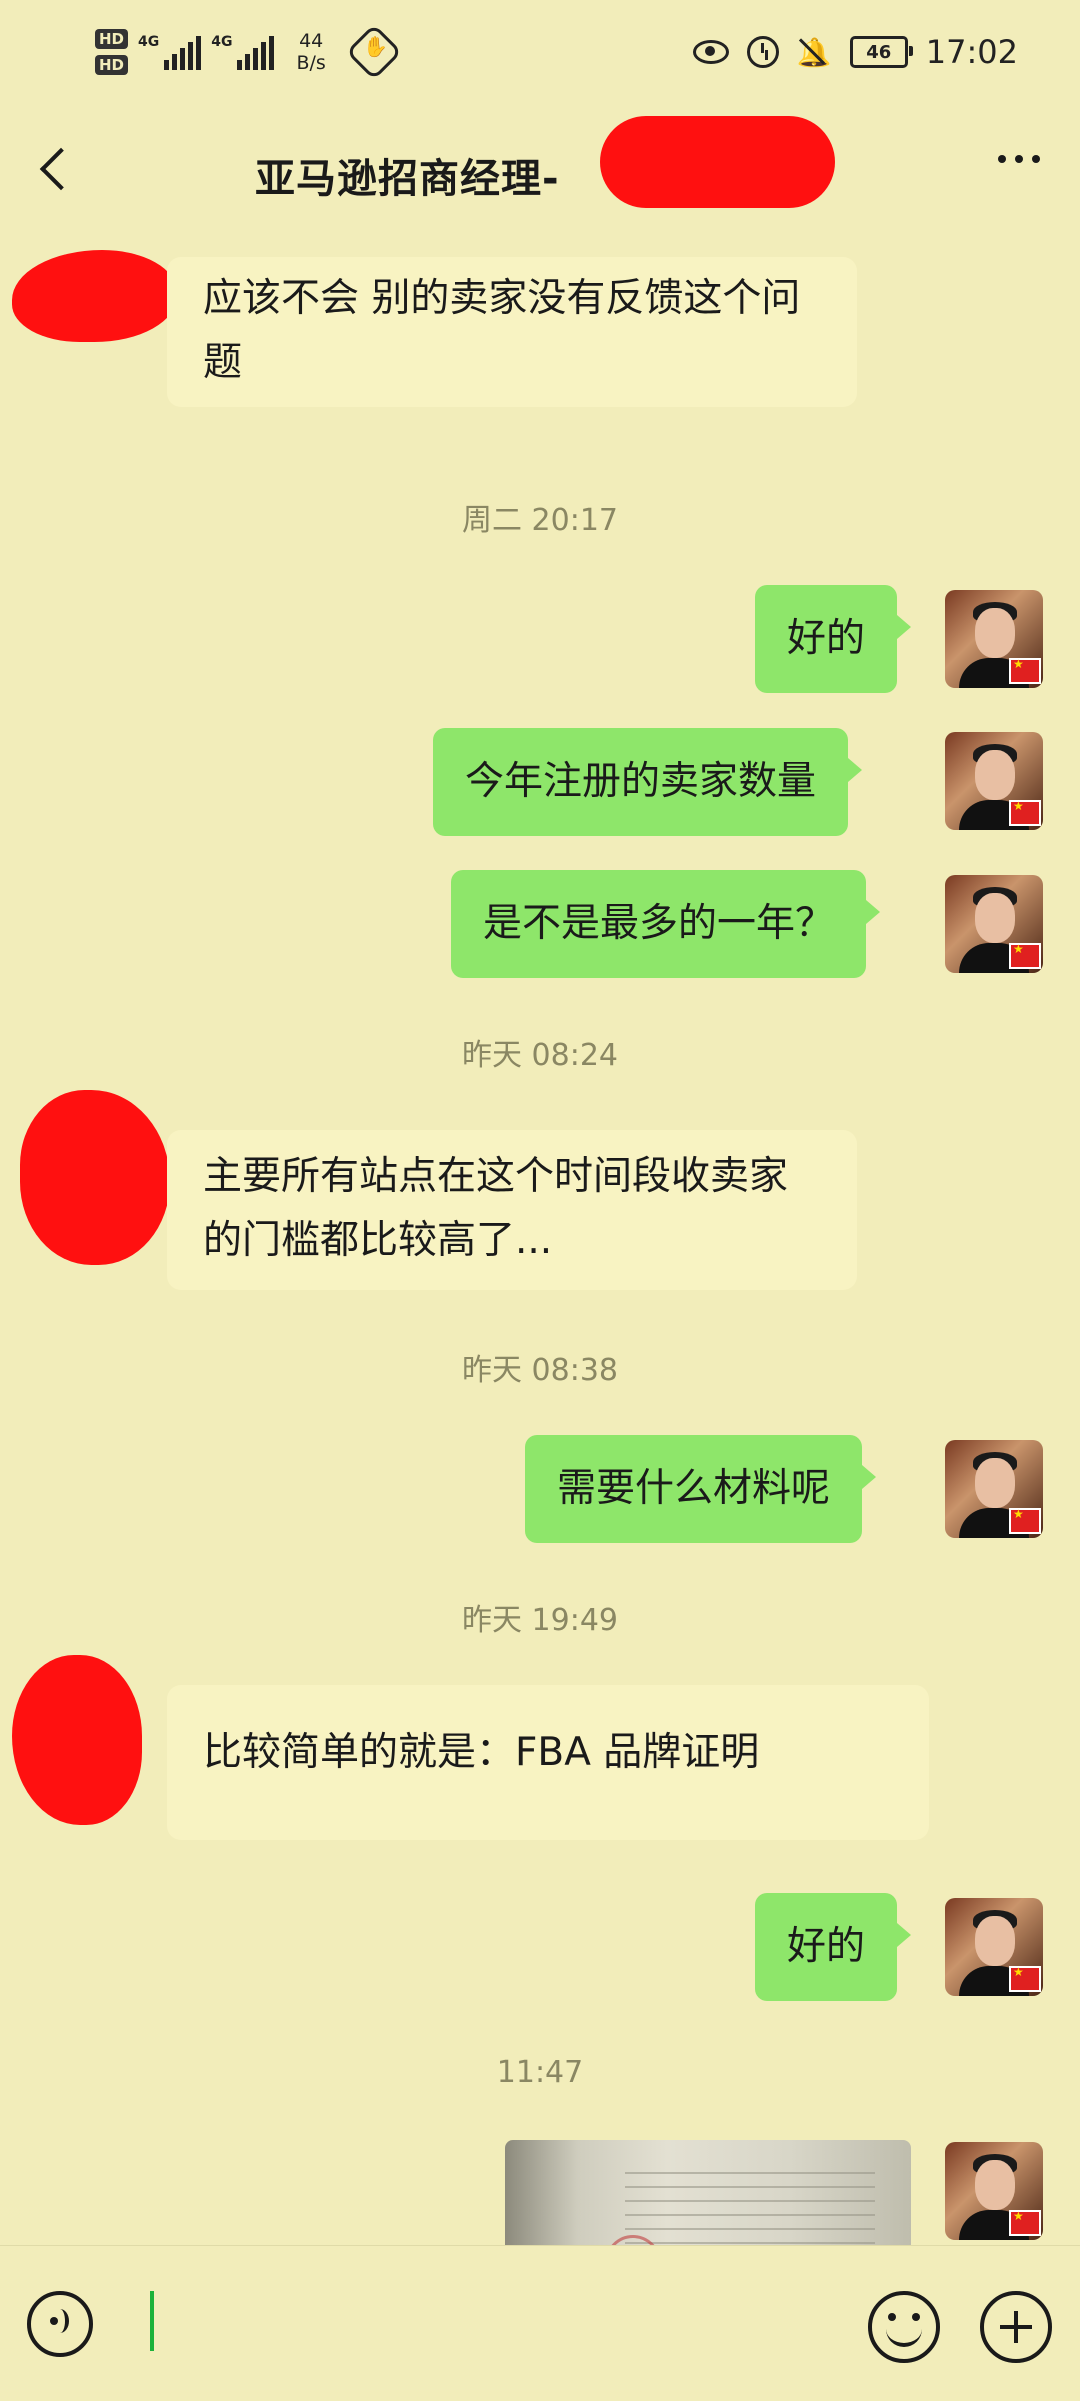 The width and height of the screenshot is (1080, 2401). Describe the element at coordinates (1019, 159) in the screenshot. I see `more-options-icon` at that location.